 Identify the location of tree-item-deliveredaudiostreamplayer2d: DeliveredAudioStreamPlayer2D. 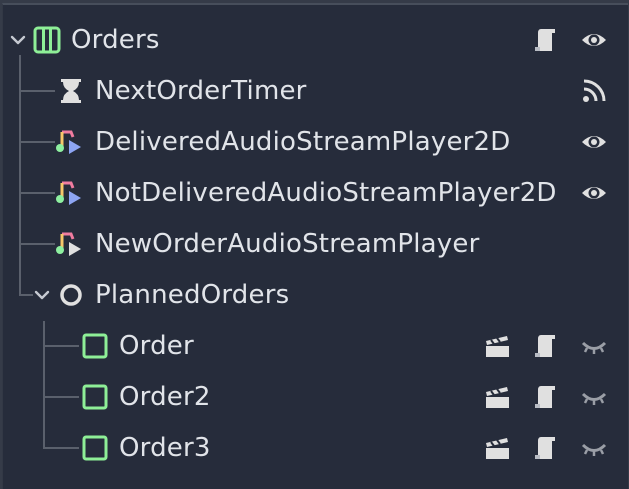
(315, 141).